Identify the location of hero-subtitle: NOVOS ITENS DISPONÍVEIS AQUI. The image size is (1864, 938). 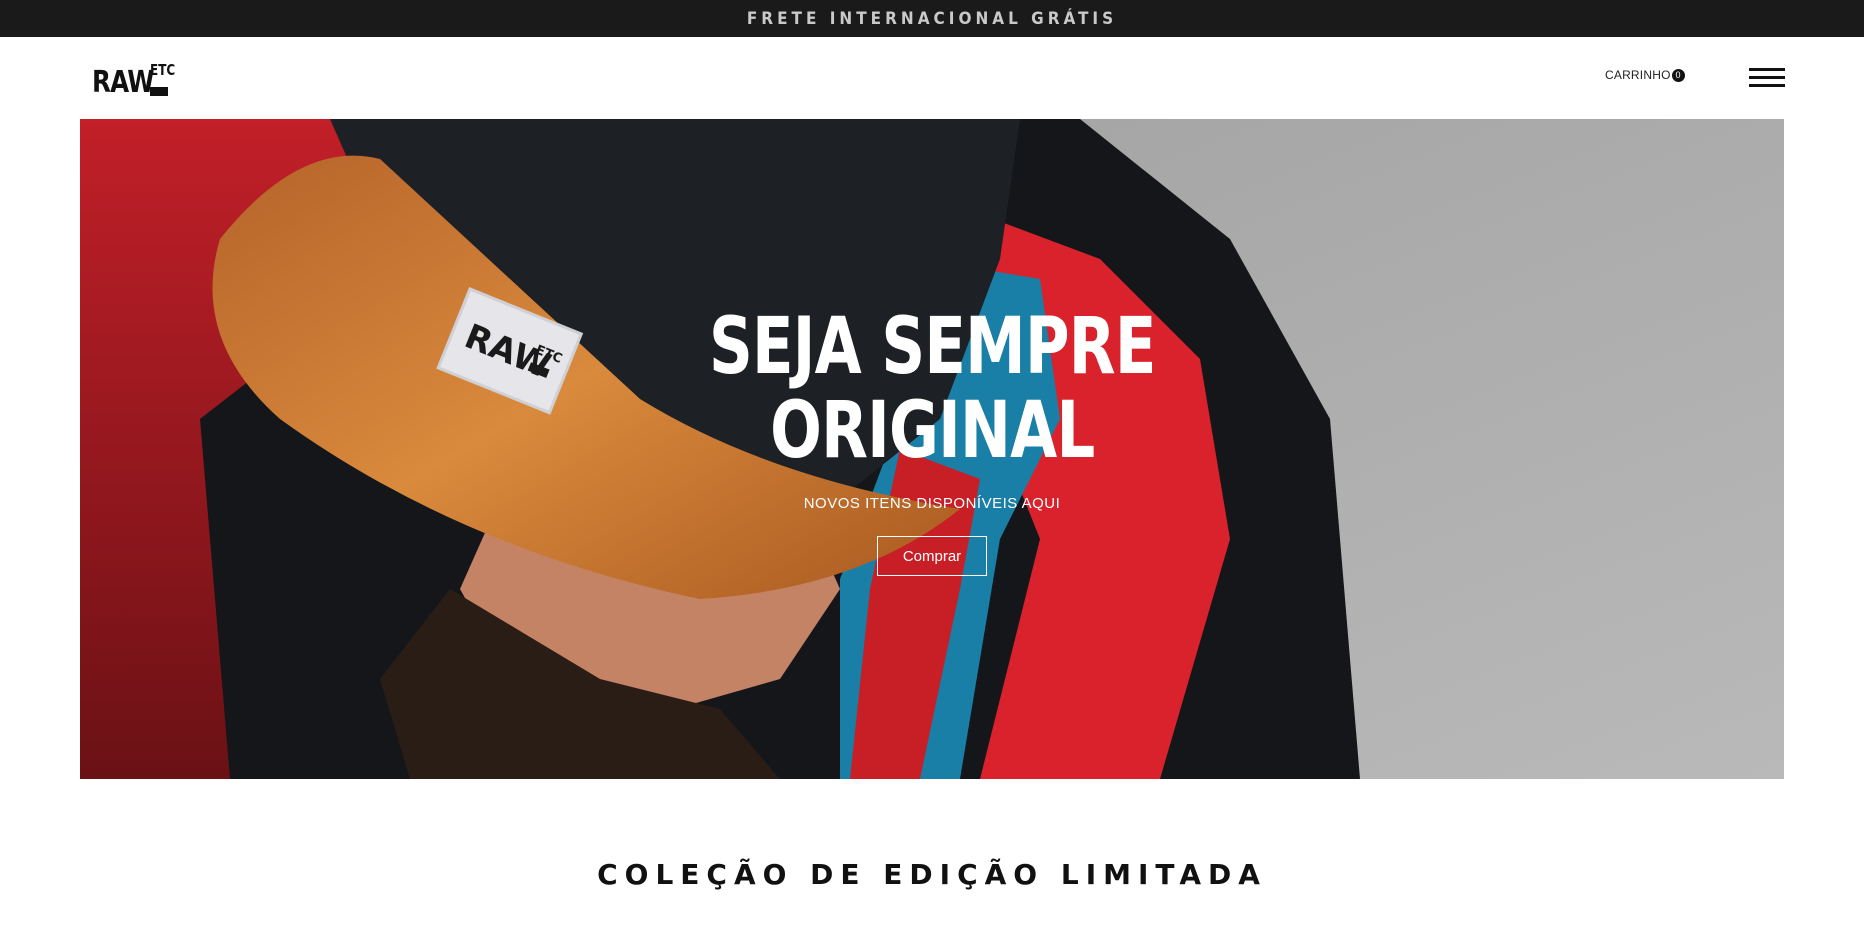
(932, 503).